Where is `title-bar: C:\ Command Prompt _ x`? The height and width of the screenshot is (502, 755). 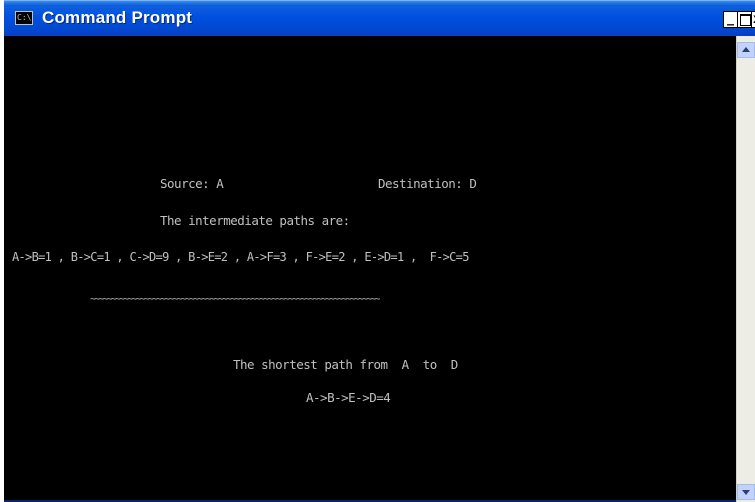 title-bar: C:\ Command Prompt _ x is located at coordinates (379, 18).